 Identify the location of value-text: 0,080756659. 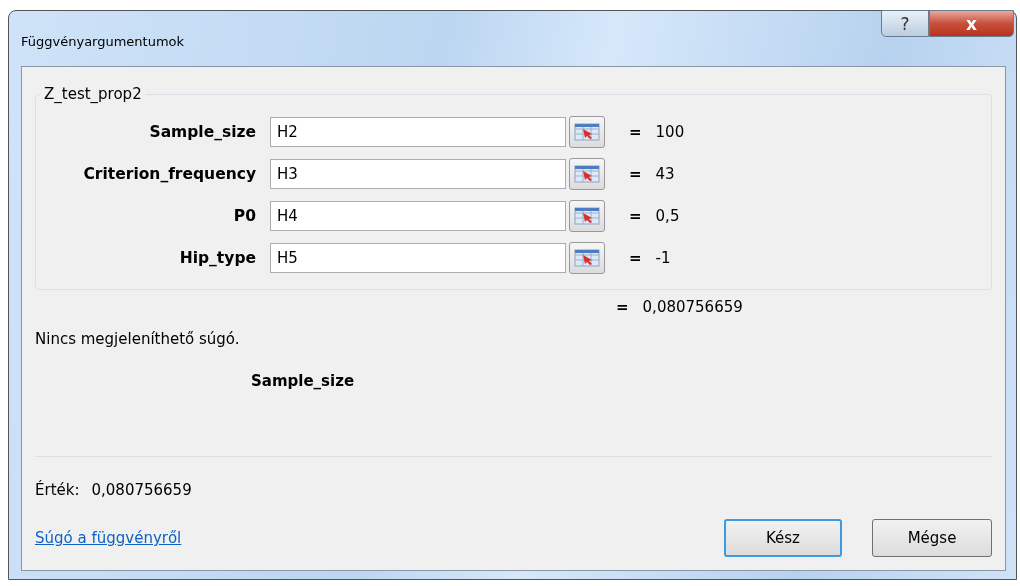
(141, 490).